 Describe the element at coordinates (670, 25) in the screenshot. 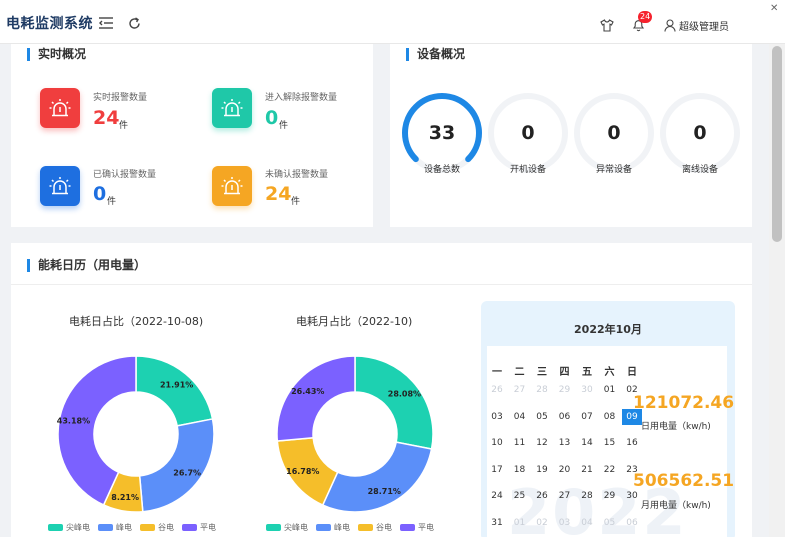

I see `user-icon` at that location.